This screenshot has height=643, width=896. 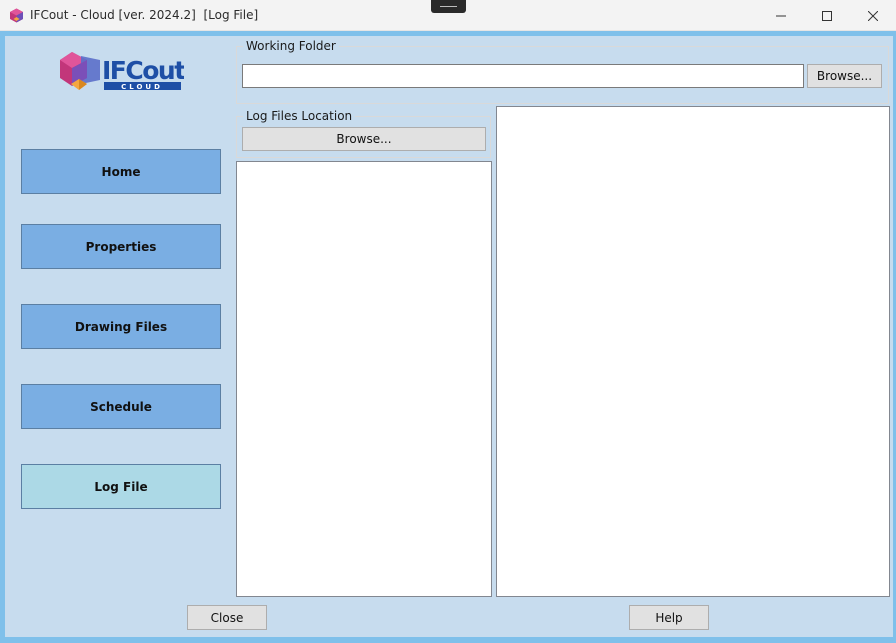 I want to click on window-title: IFCout - Cloud [ver. 2024.2] [Log File], so click(x=144, y=15).